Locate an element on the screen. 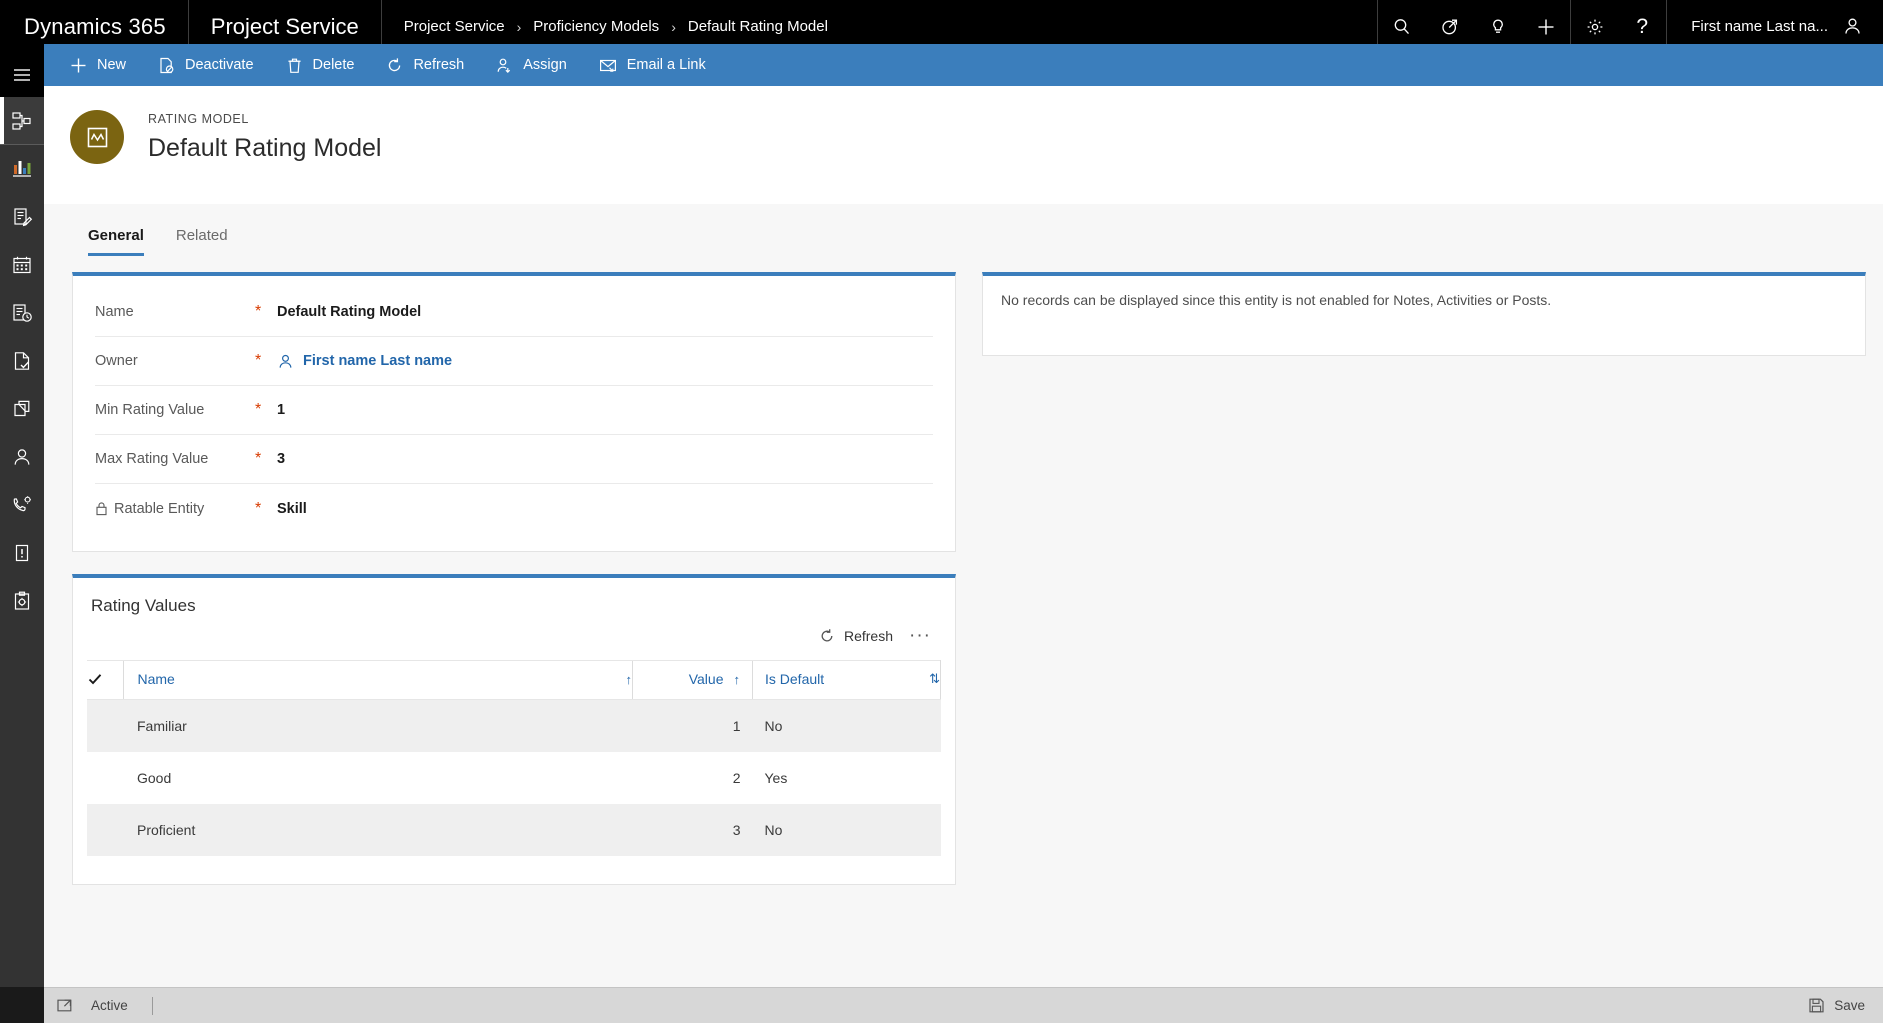  breadcrumb-item-0: Project Service is located at coordinates (454, 26).